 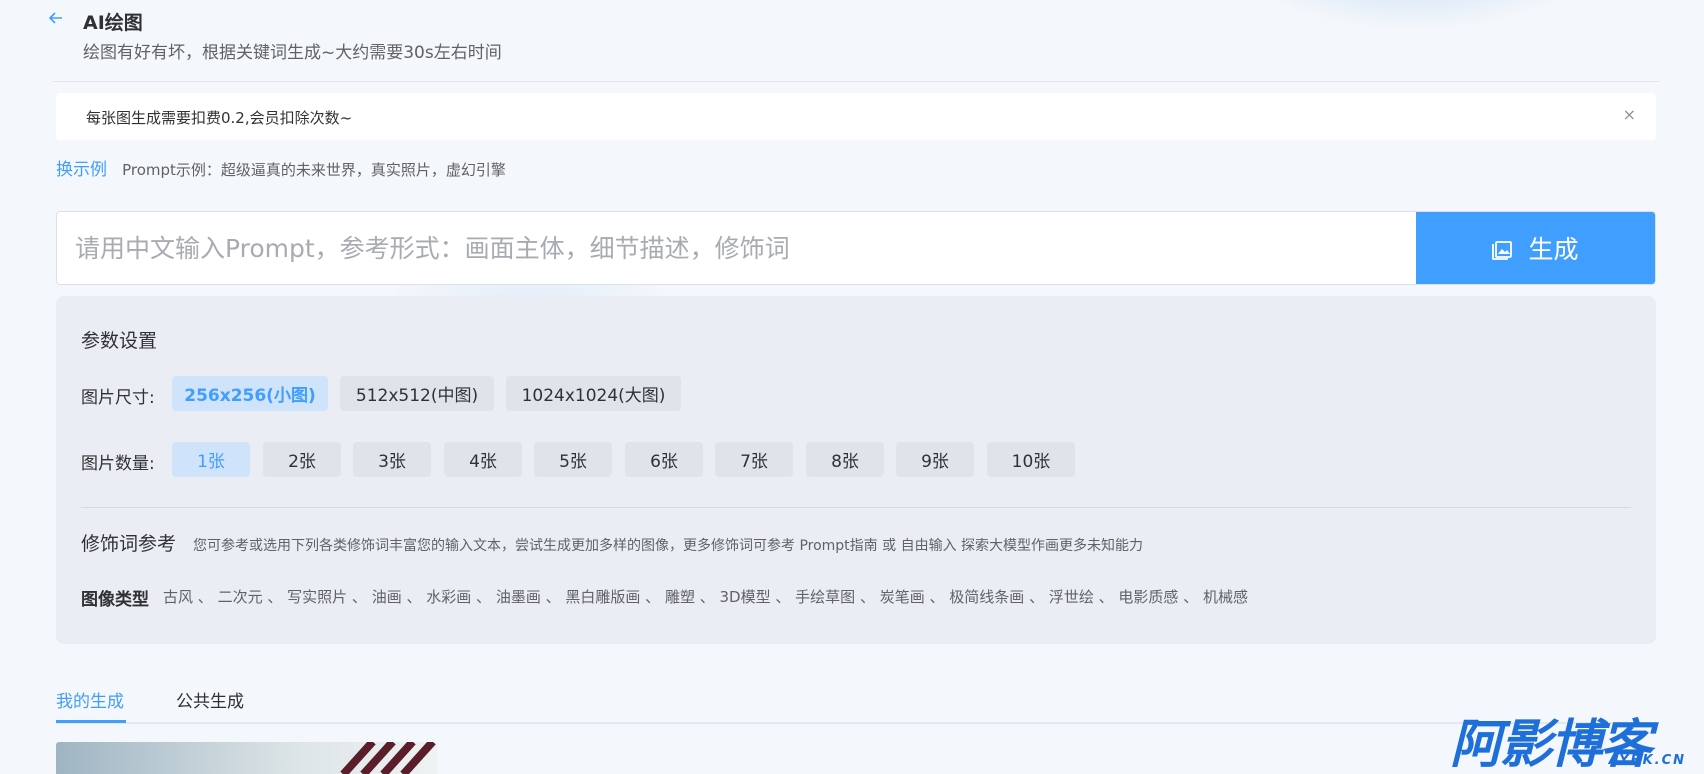 I want to click on page-title: AI绘图, so click(x=113, y=23).